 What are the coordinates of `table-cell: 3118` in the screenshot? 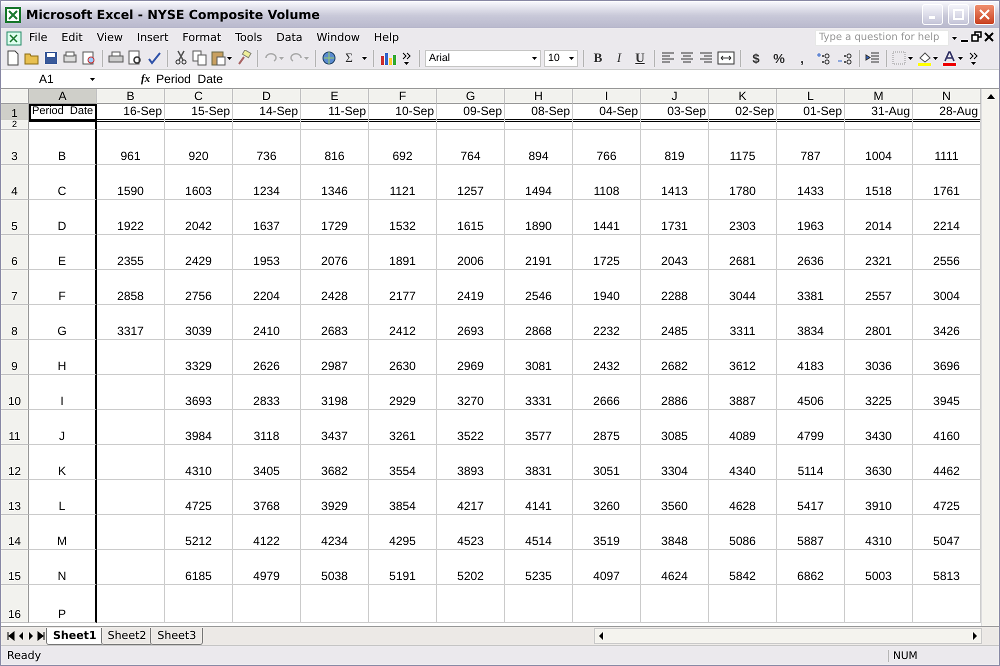 It's located at (267, 427).